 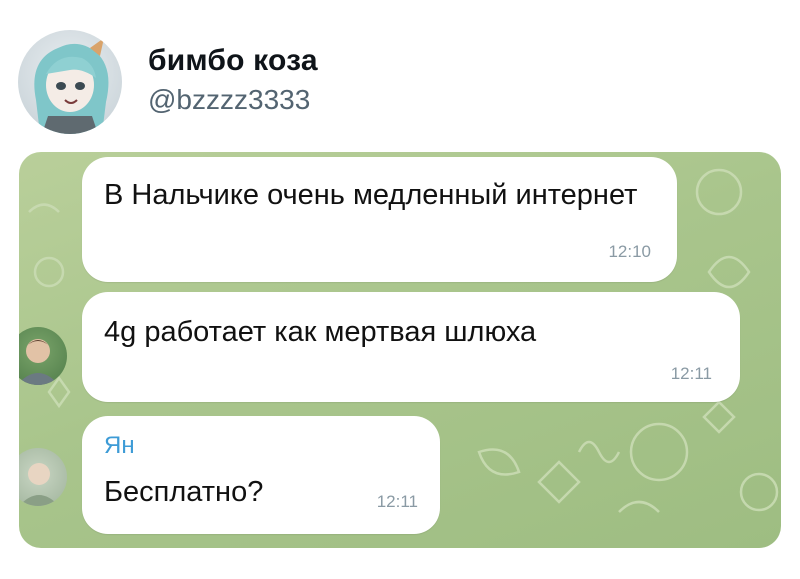 I want to click on profile-avatar, so click(x=70, y=82).